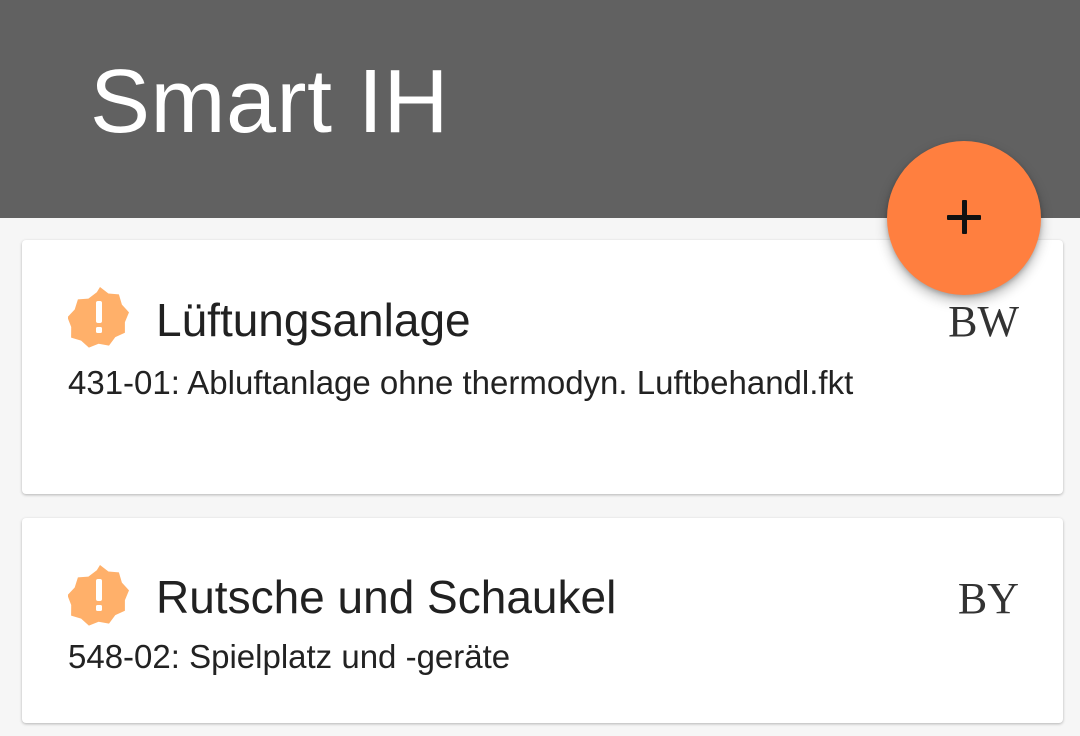 The height and width of the screenshot is (736, 1080). I want to click on card-title: Rutsche und Schaukel, so click(386, 597).